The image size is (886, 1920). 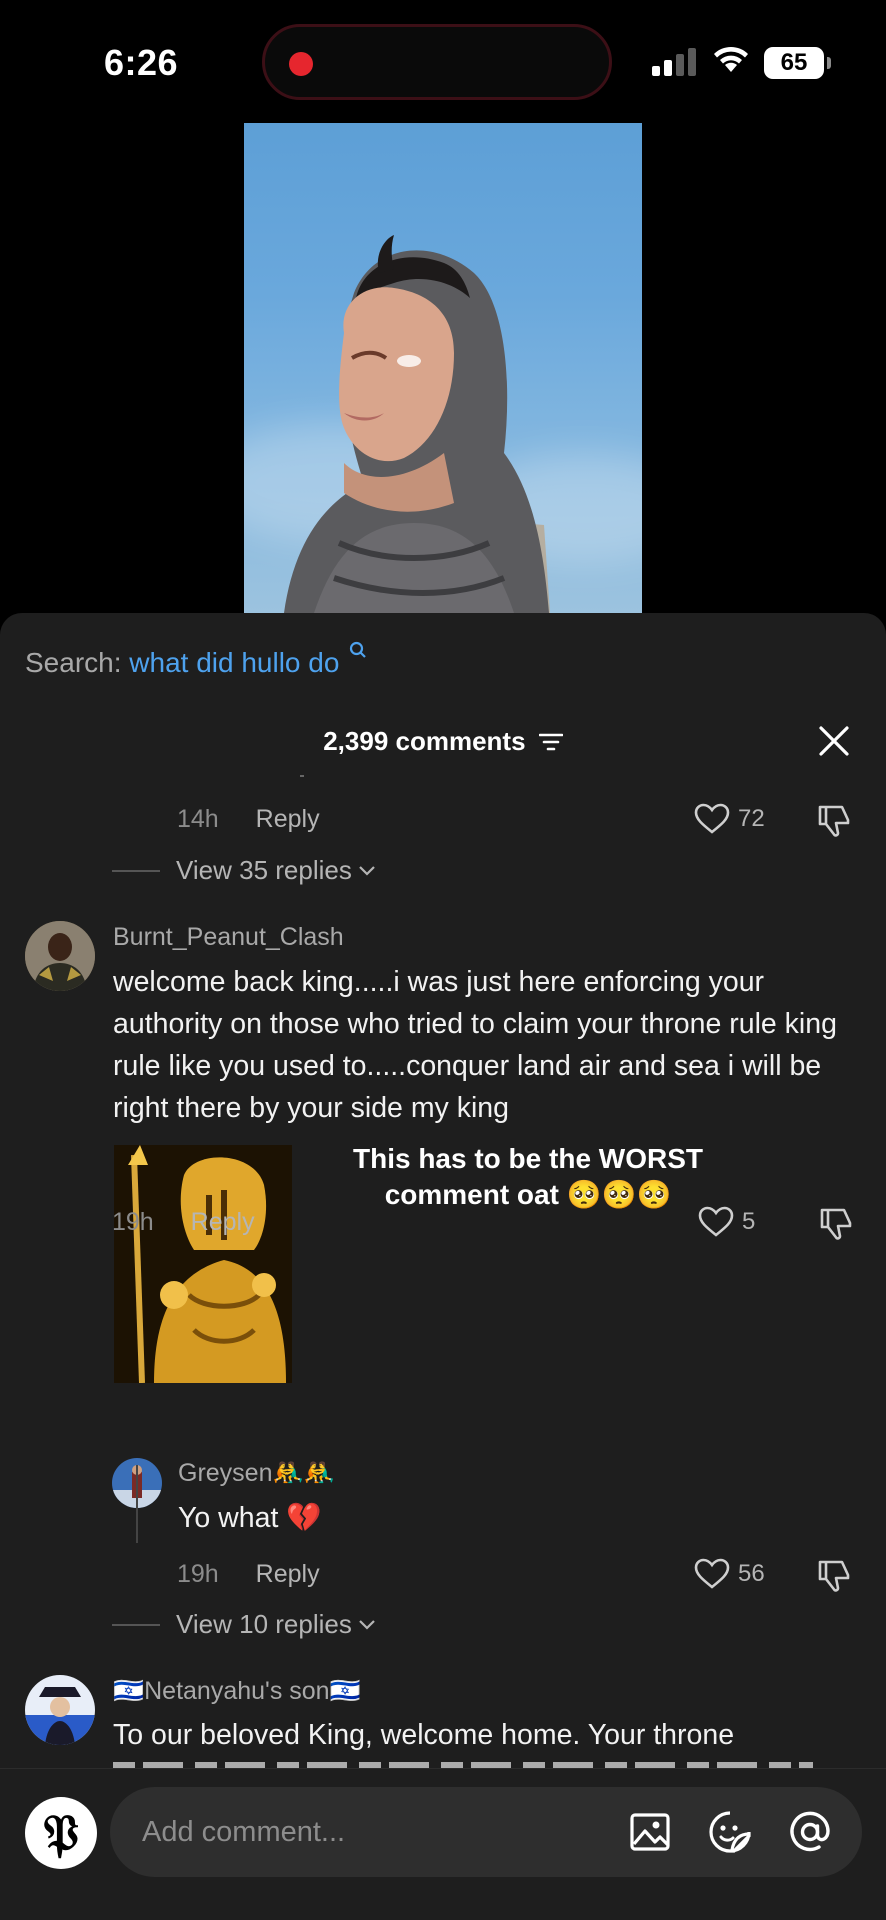 What do you see at coordinates (198, 1574) in the screenshot?
I see `reply-time: 19h` at bounding box center [198, 1574].